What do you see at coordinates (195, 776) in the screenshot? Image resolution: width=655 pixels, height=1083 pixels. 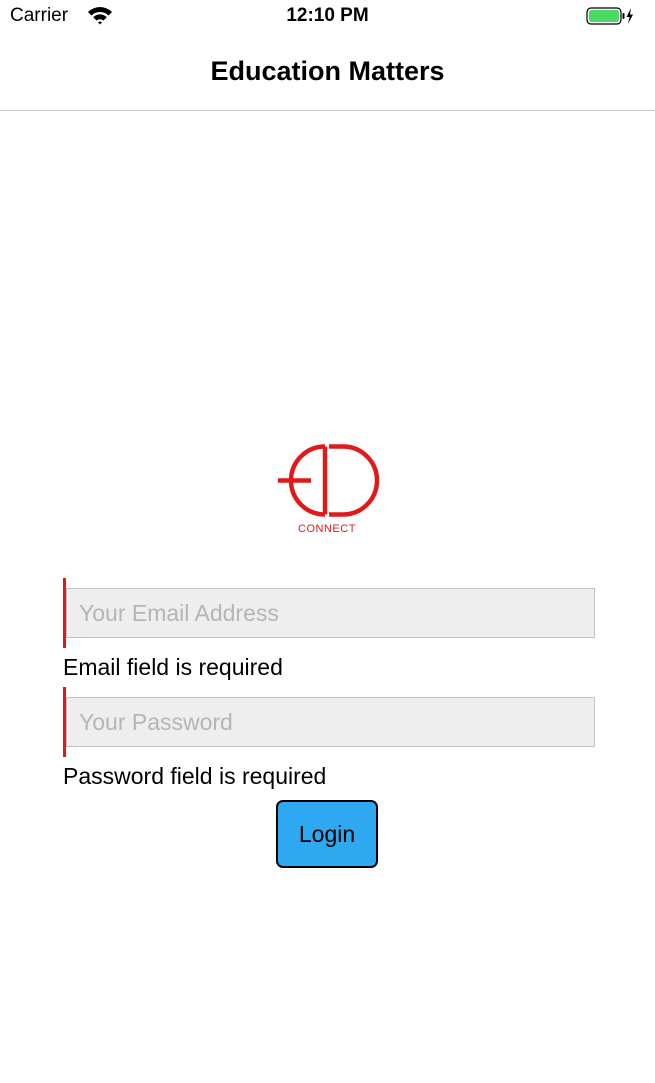 I see `password-error-message: Password field is required` at bounding box center [195, 776].